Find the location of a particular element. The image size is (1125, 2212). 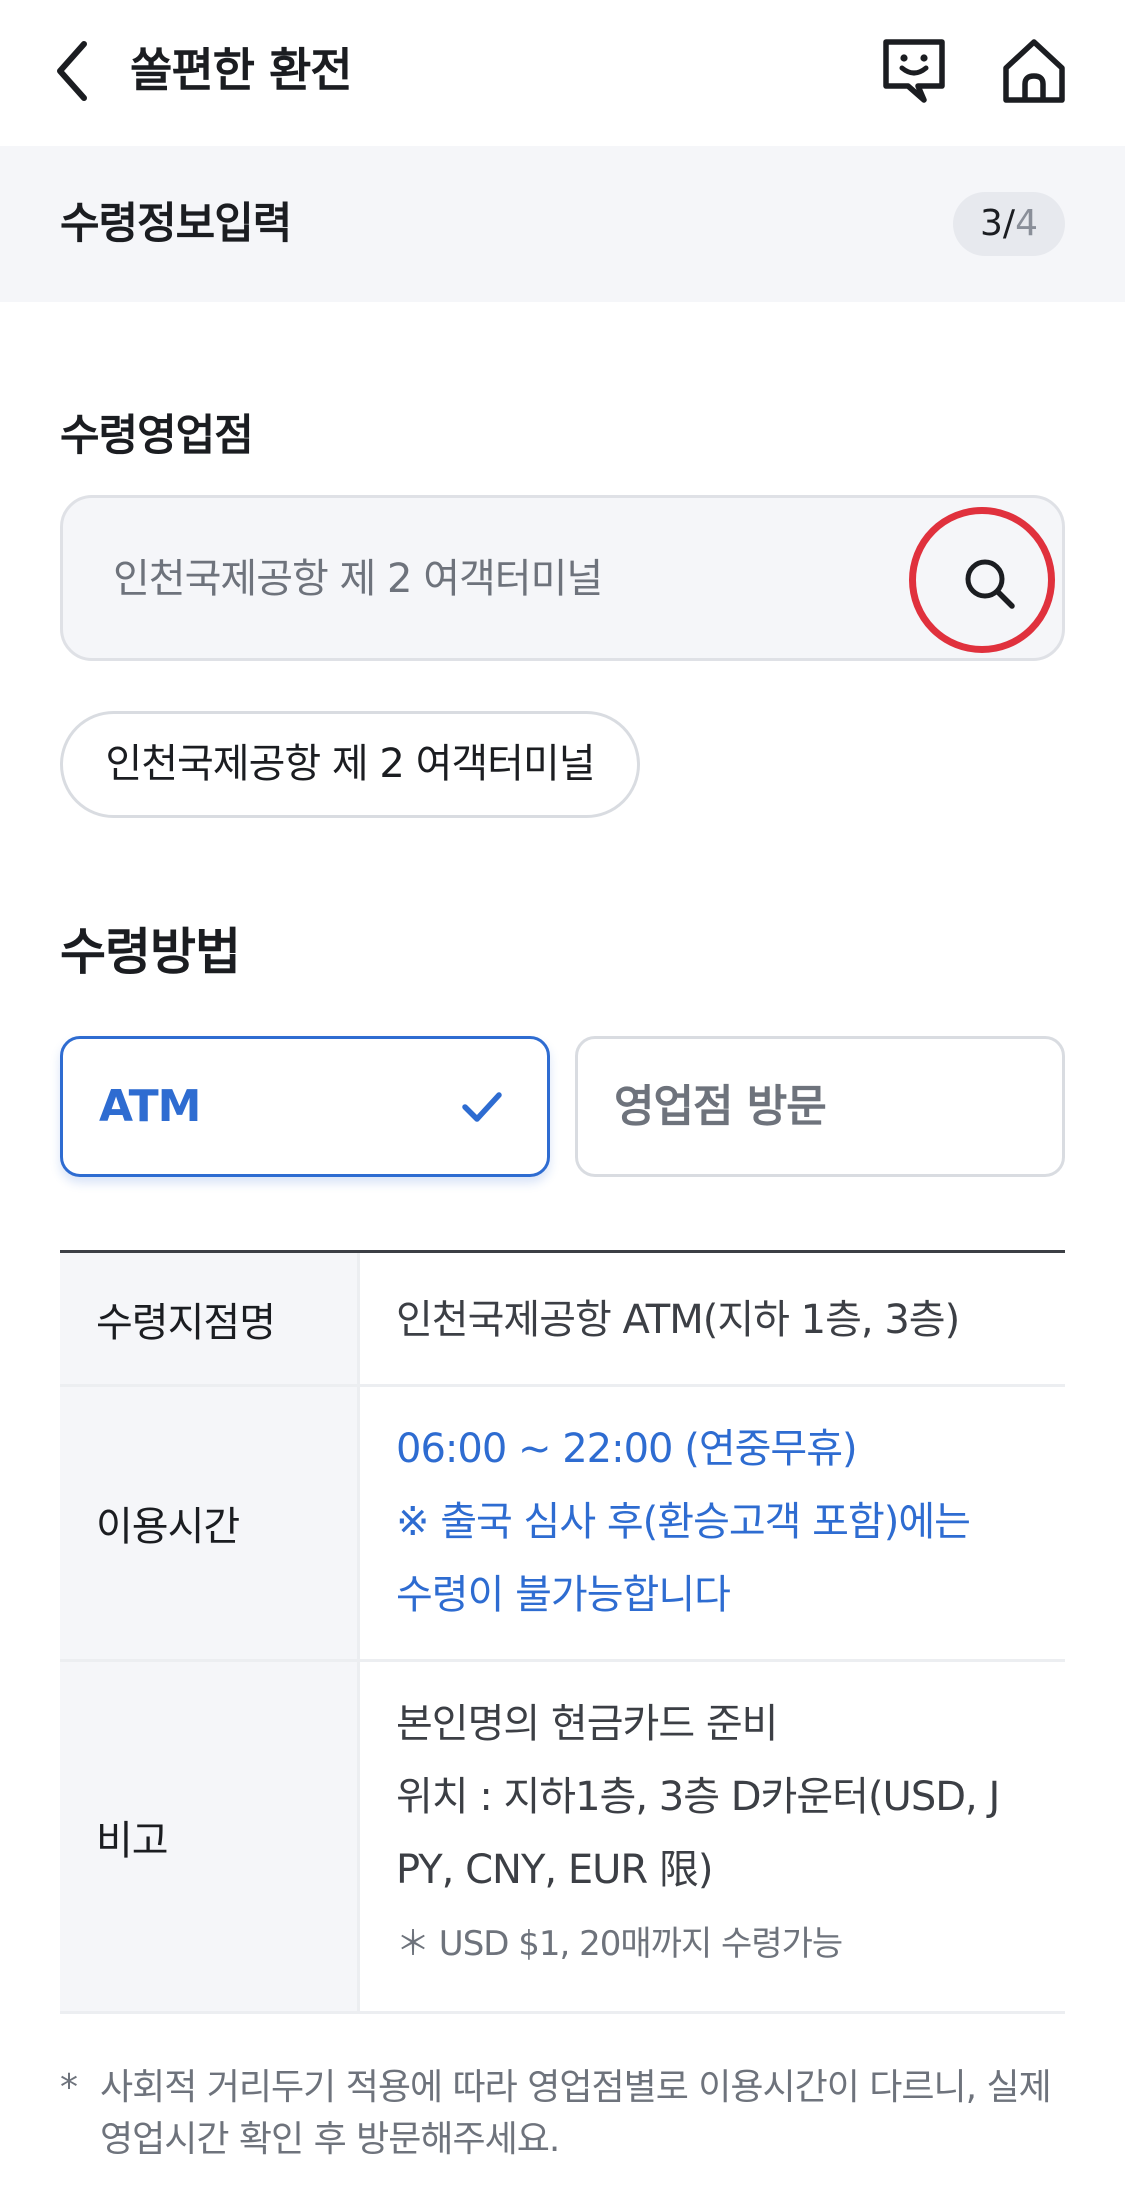

hours-line: 06:00 ~ 22:00 (연중무휴) is located at coordinates (627, 1449).